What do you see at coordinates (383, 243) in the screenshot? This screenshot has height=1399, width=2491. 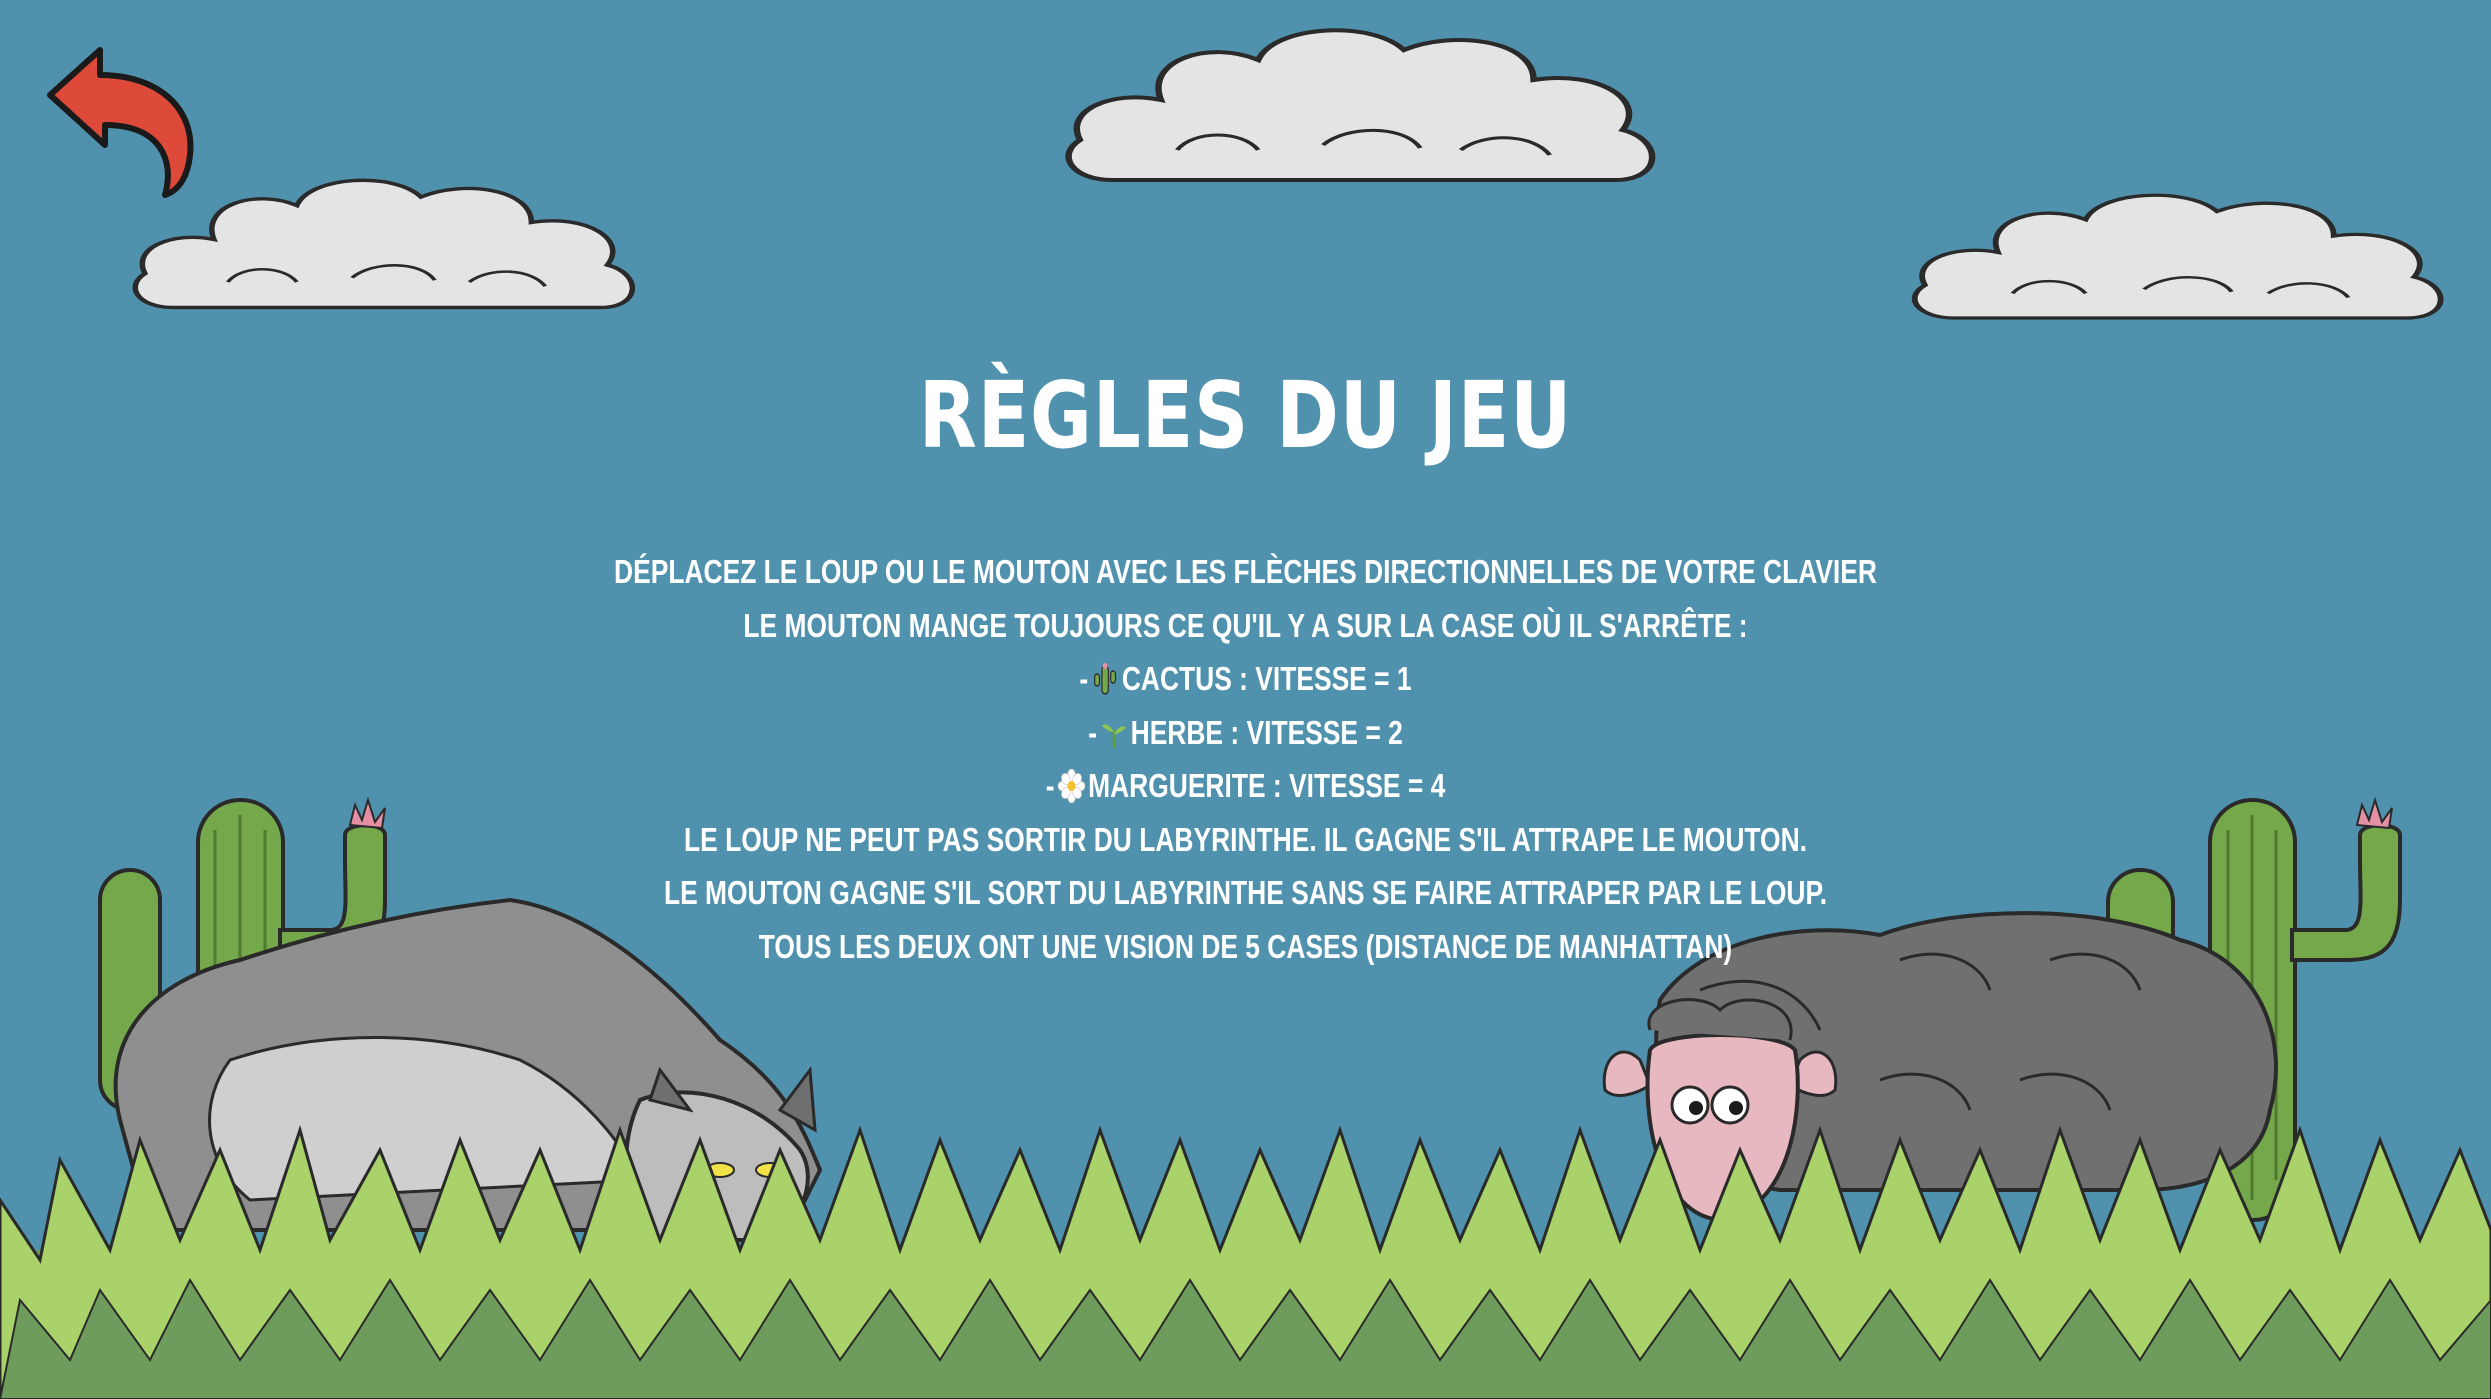 I see `cloud-left` at bounding box center [383, 243].